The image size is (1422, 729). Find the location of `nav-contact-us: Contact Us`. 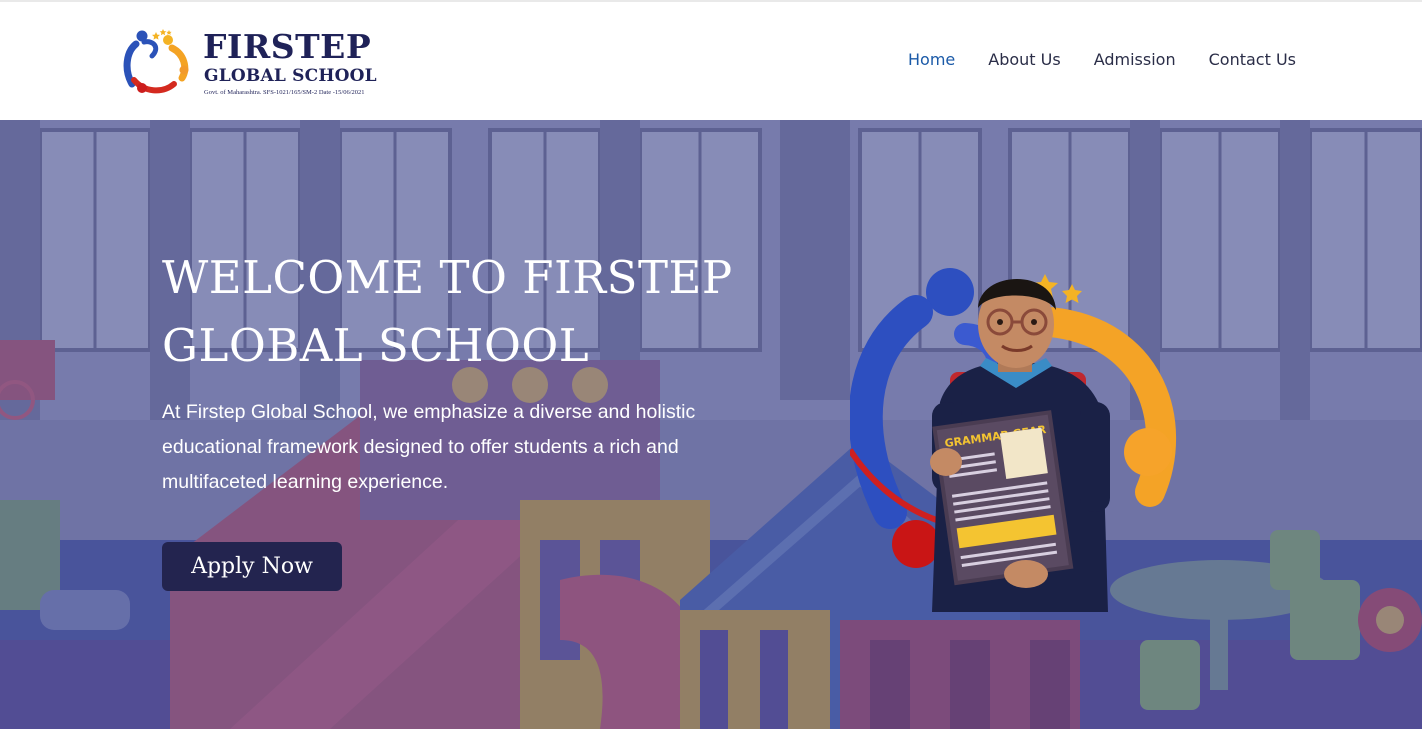

nav-contact-us: Contact Us is located at coordinates (1252, 60).